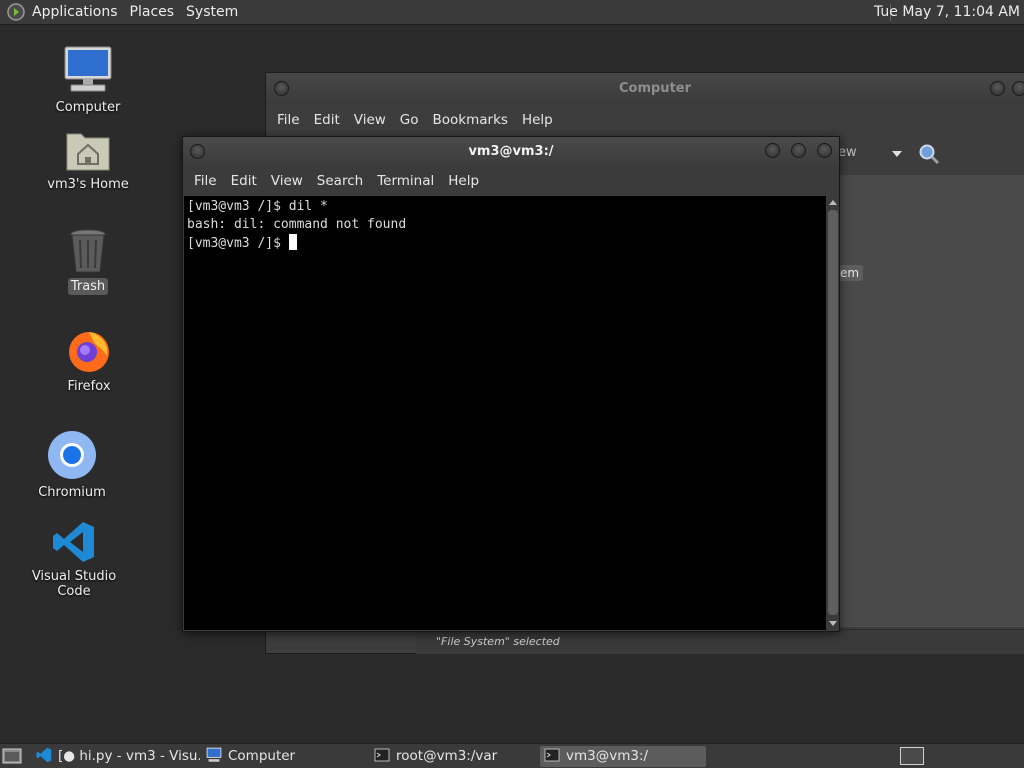 The image size is (1024, 768). I want to click on window-titlebar: Computer, so click(645, 89).